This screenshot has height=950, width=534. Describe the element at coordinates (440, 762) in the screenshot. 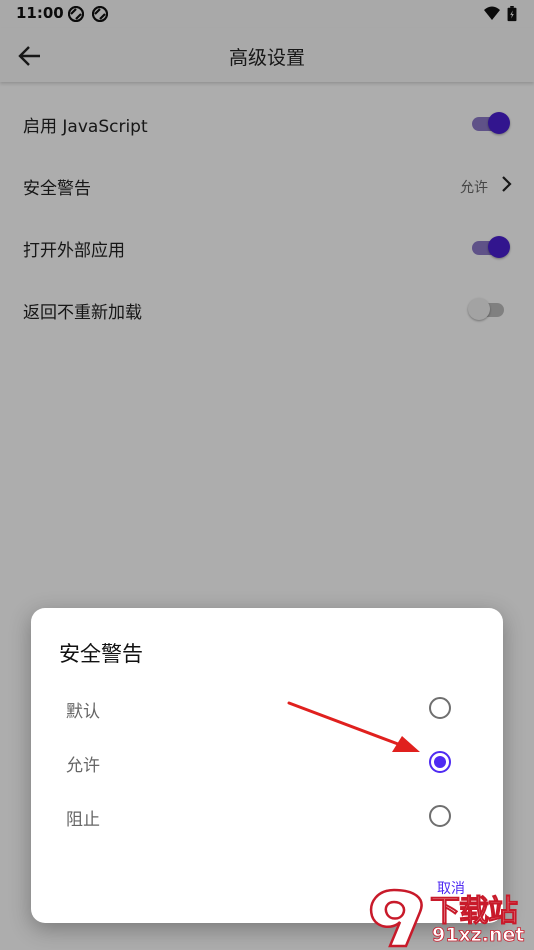

I see `radio-button-selected` at that location.